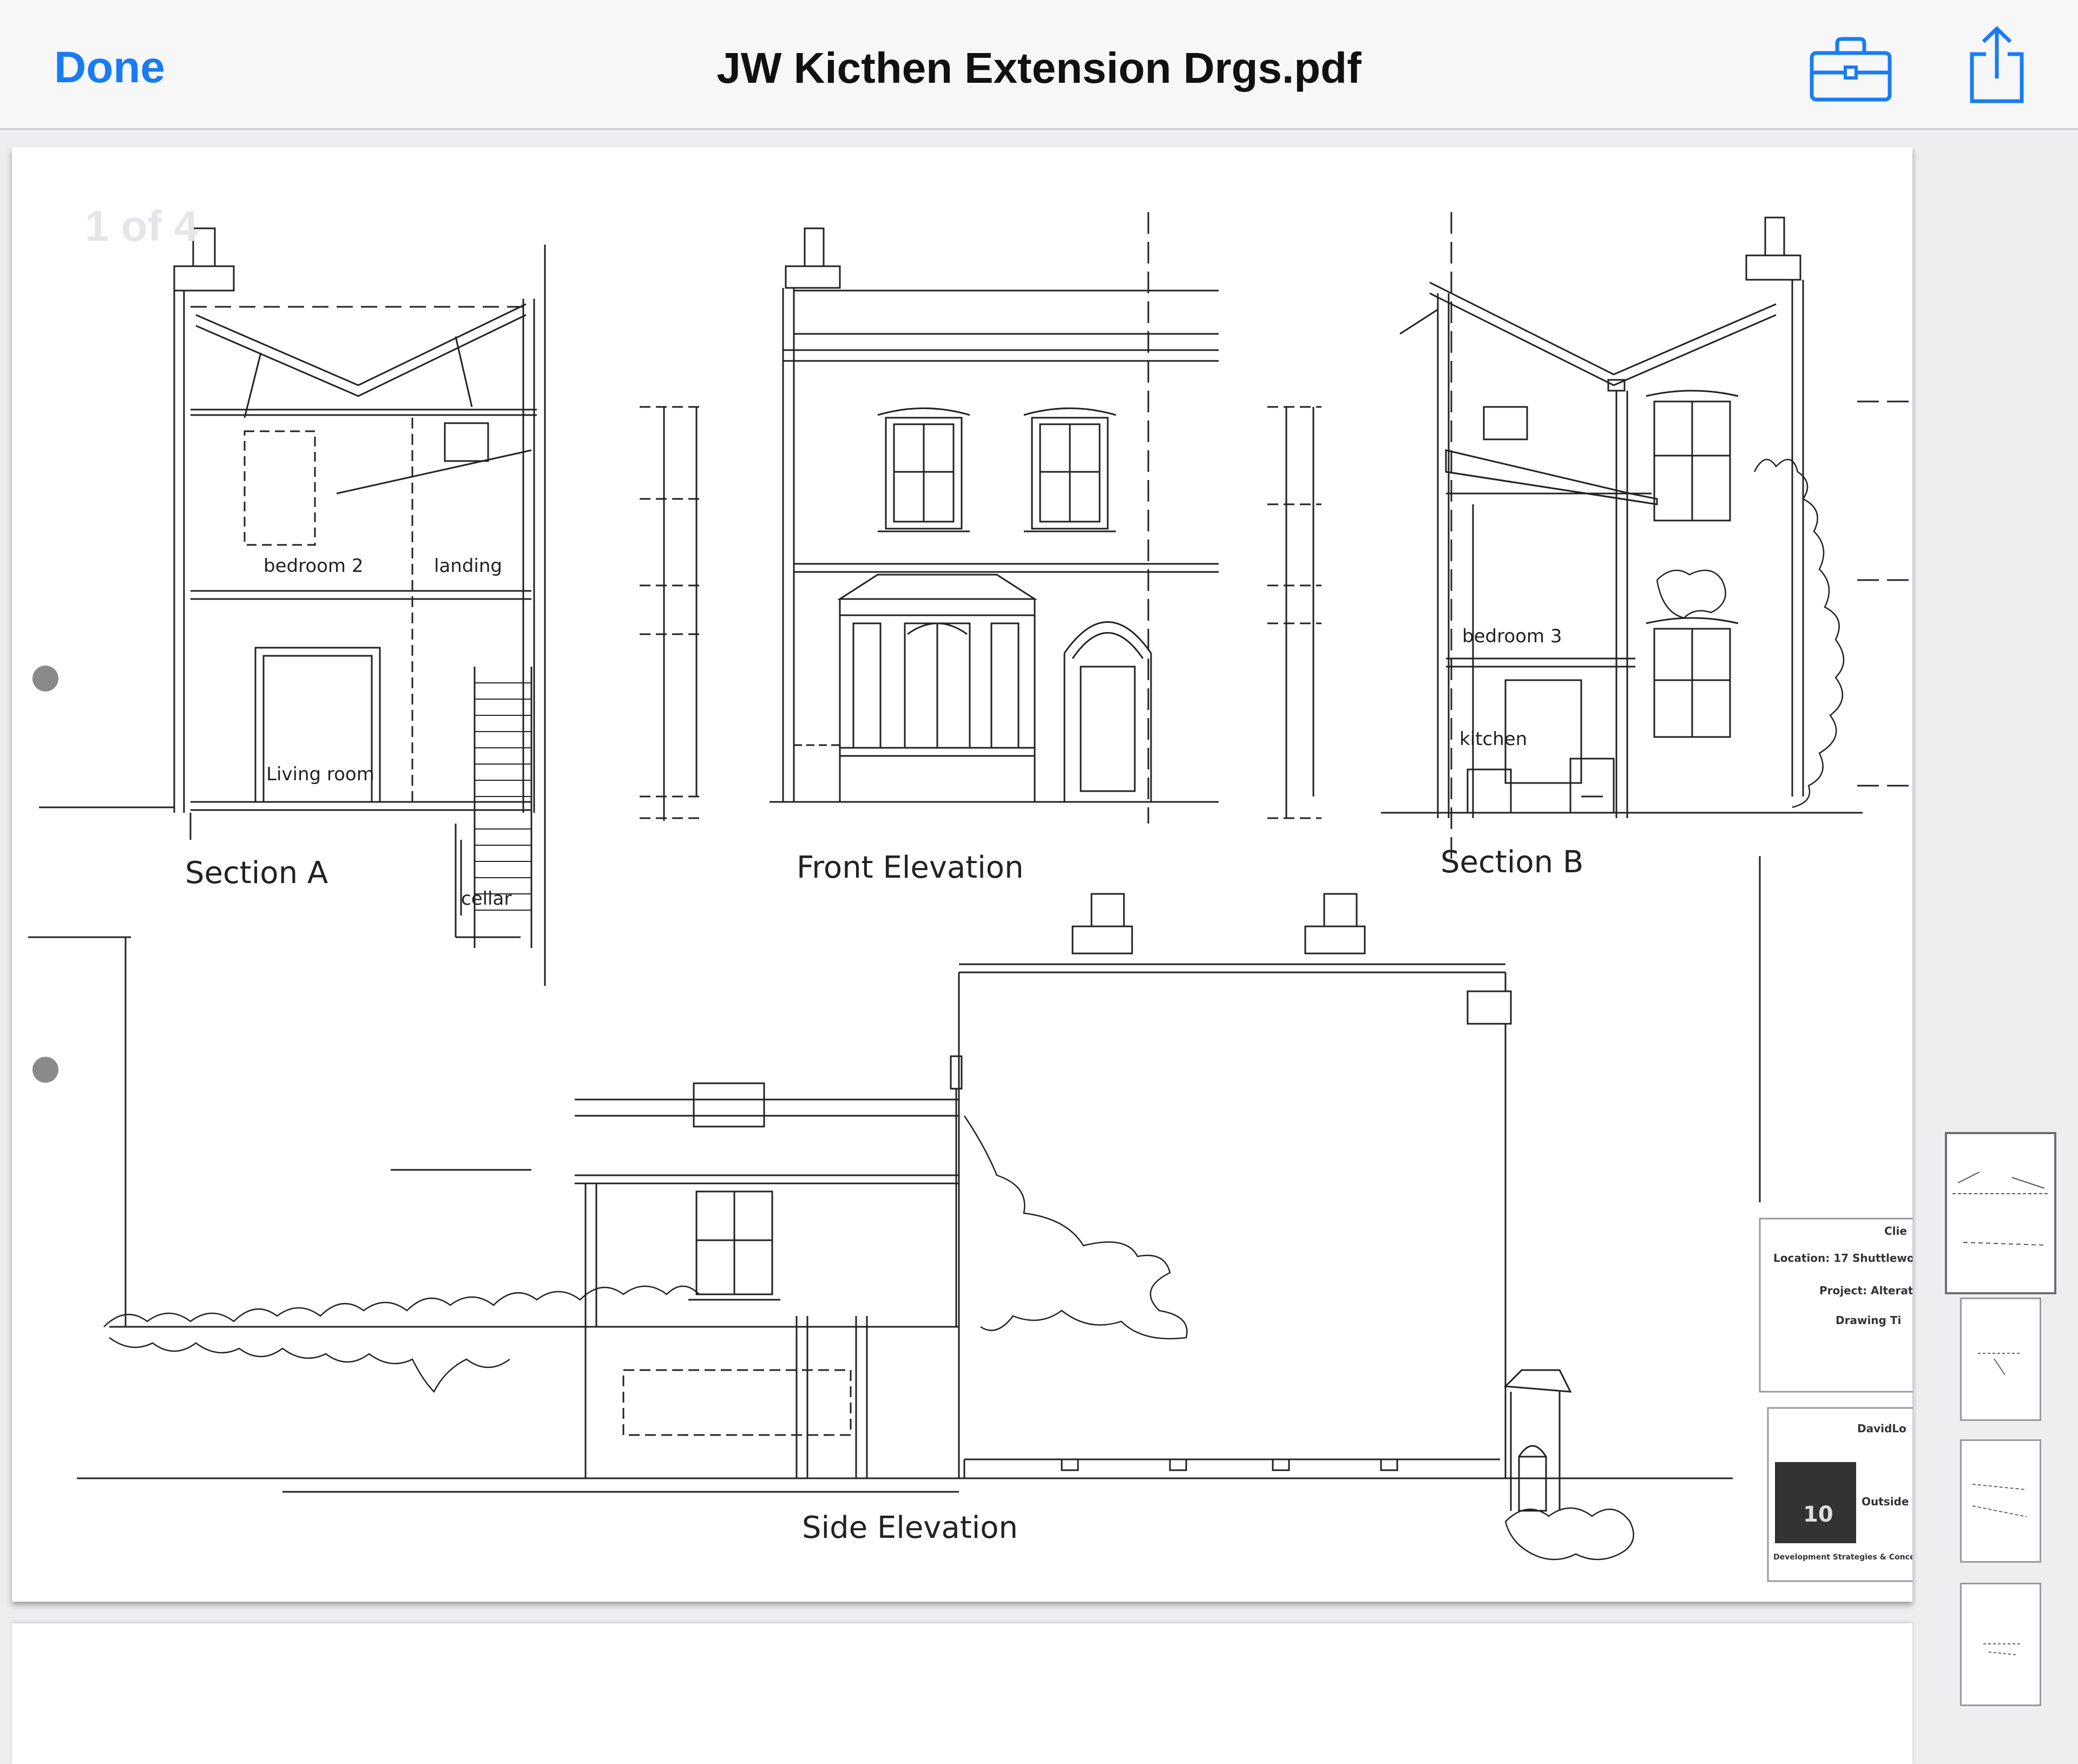  I want to click on page-indicator: 1 of 4, so click(141, 226).